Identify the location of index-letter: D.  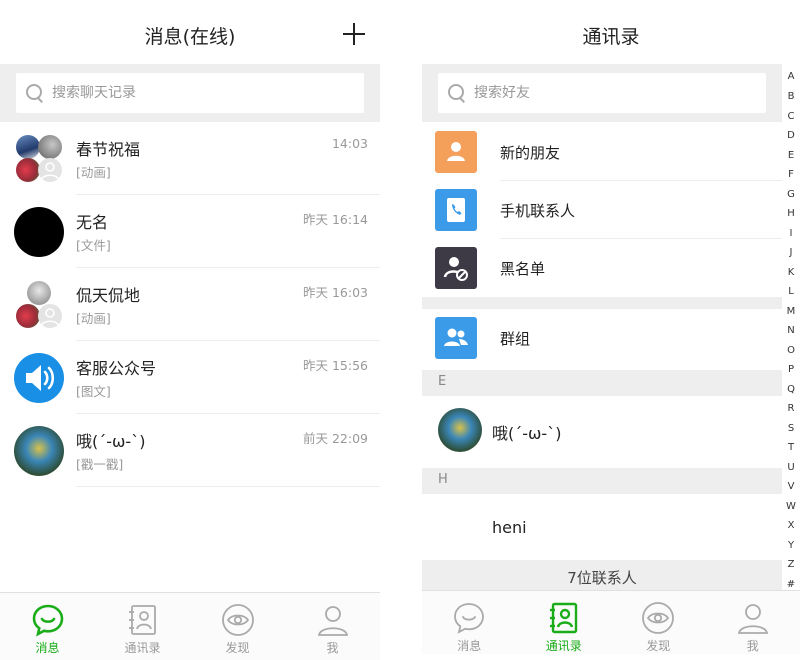
(791, 135).